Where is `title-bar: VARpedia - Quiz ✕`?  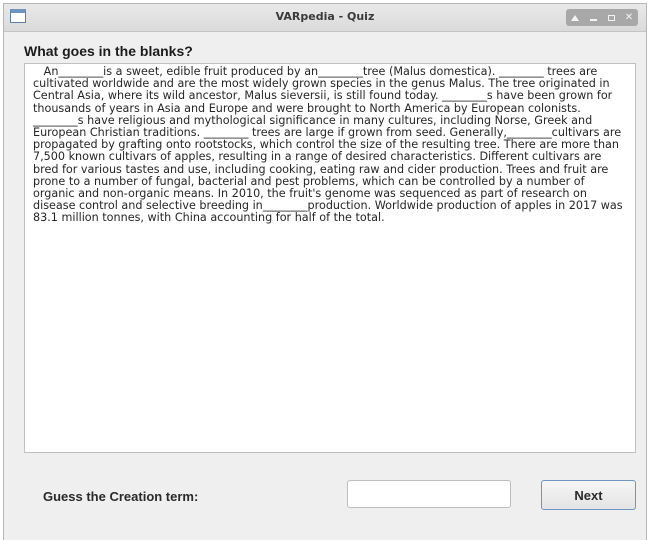
title-bar: VARpedia - Quiz ✕ is located at coordinates (325, 18).